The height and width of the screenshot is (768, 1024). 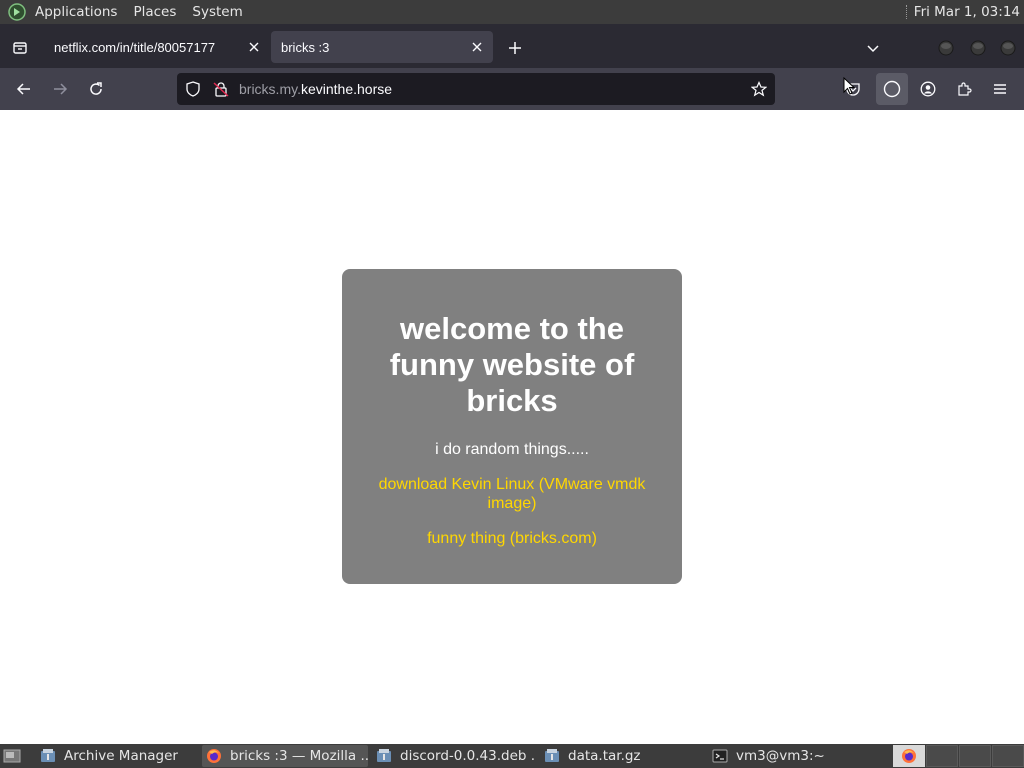 What do you see at coordinates (780, 756) in the screenshot?
I see `task-label: vm3@vm3:~` at bounding box center [780, 756].